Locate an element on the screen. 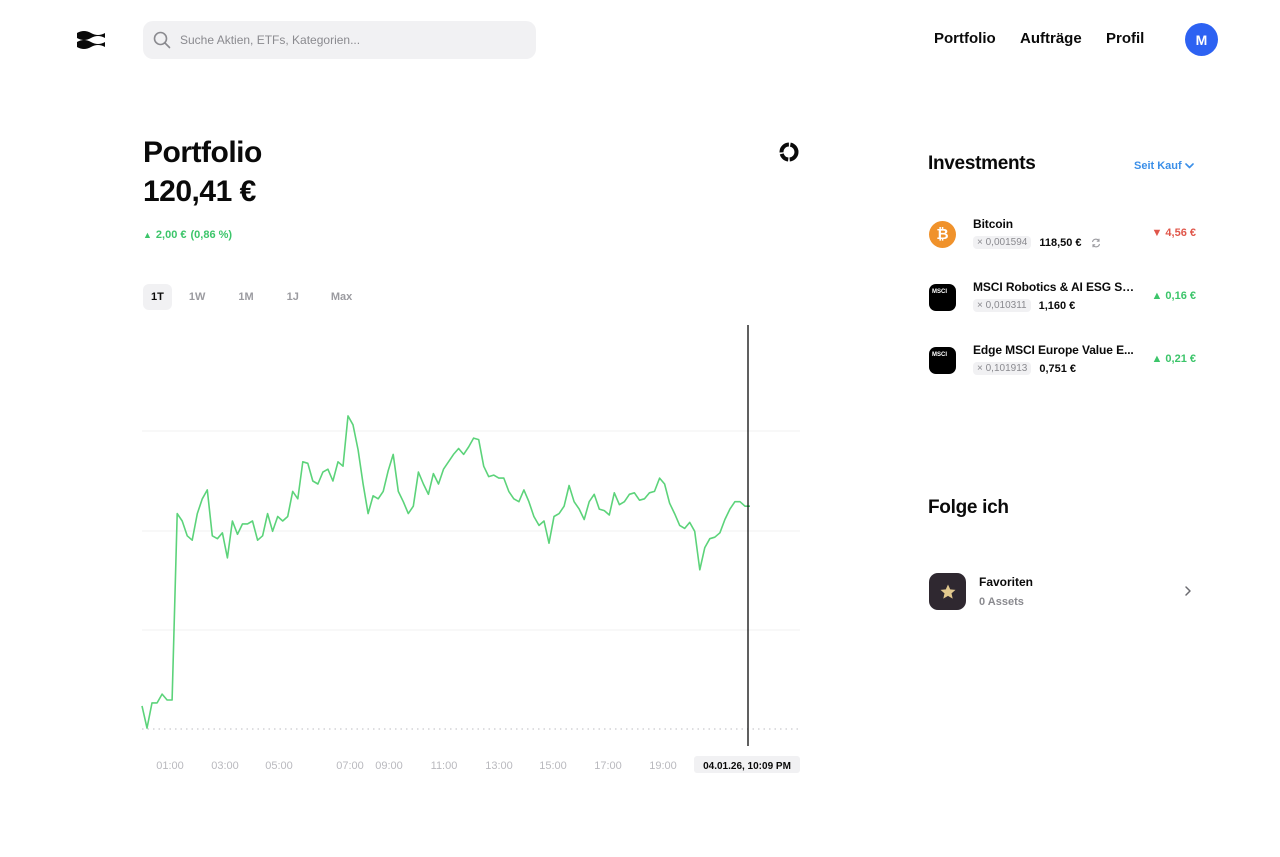 The image size is (1280, 857). sort-dropdown: Seit Kauf is located at coordinates (1164, 166).